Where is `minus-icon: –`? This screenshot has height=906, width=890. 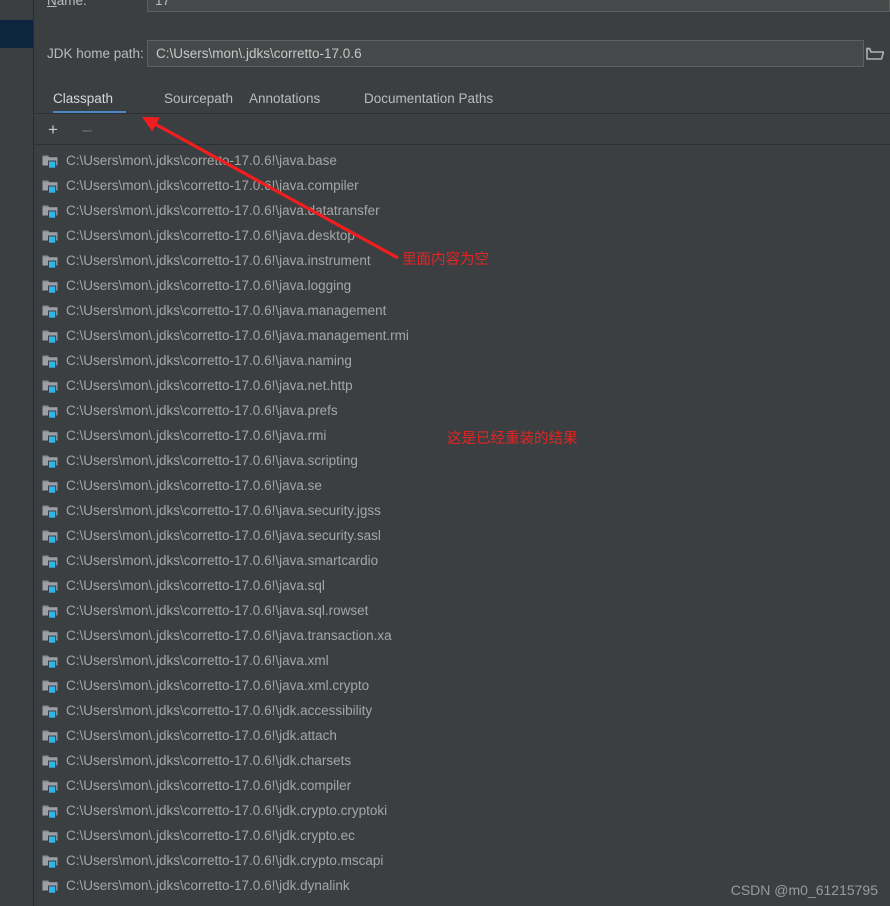 minus-icon: – is located at coordinates (87, 129).